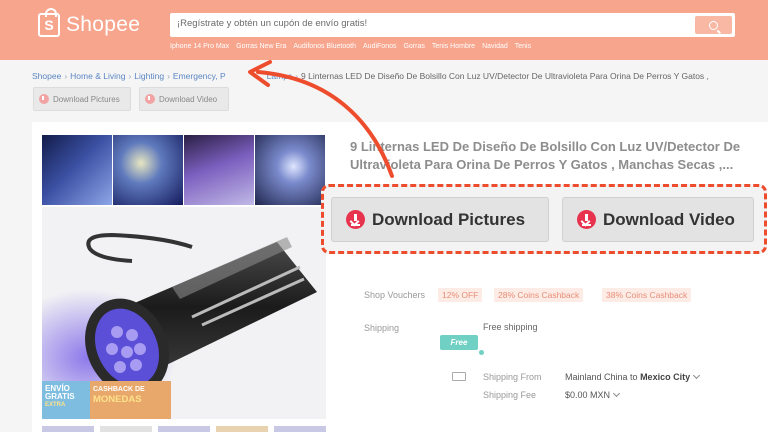  I want to click on annotation-arrow, so click(321, 119).